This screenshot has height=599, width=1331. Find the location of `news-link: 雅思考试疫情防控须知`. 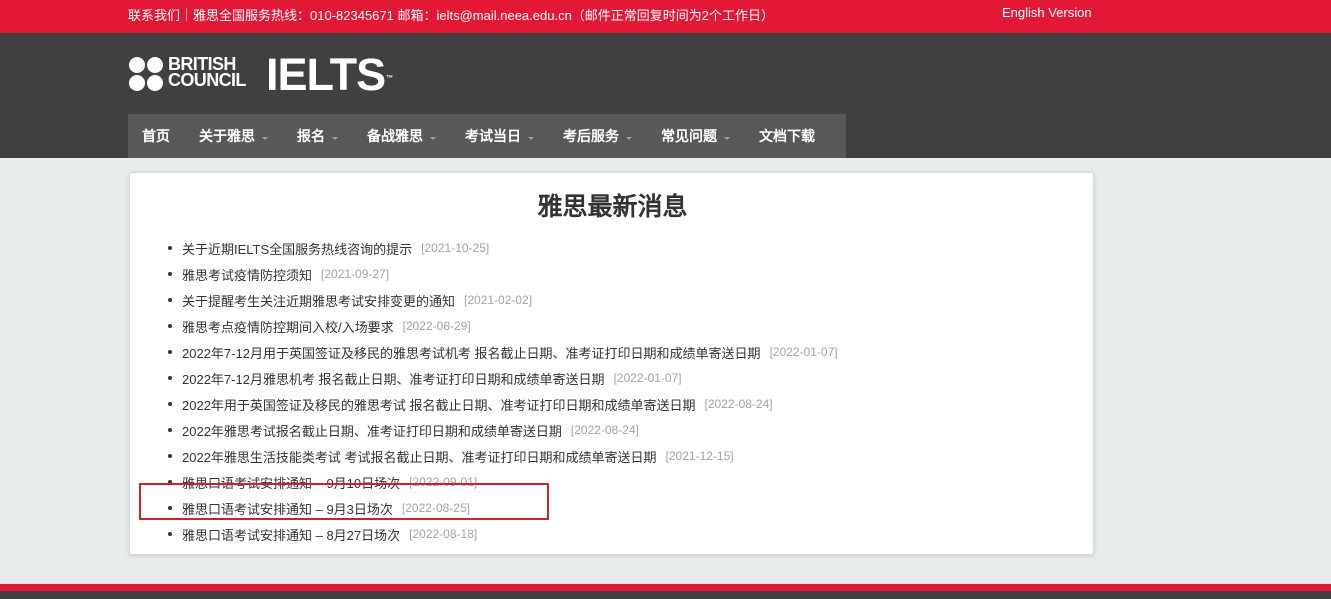

news-link: 雅思考试疫情防控须知 is located at coordinates (247, 274).